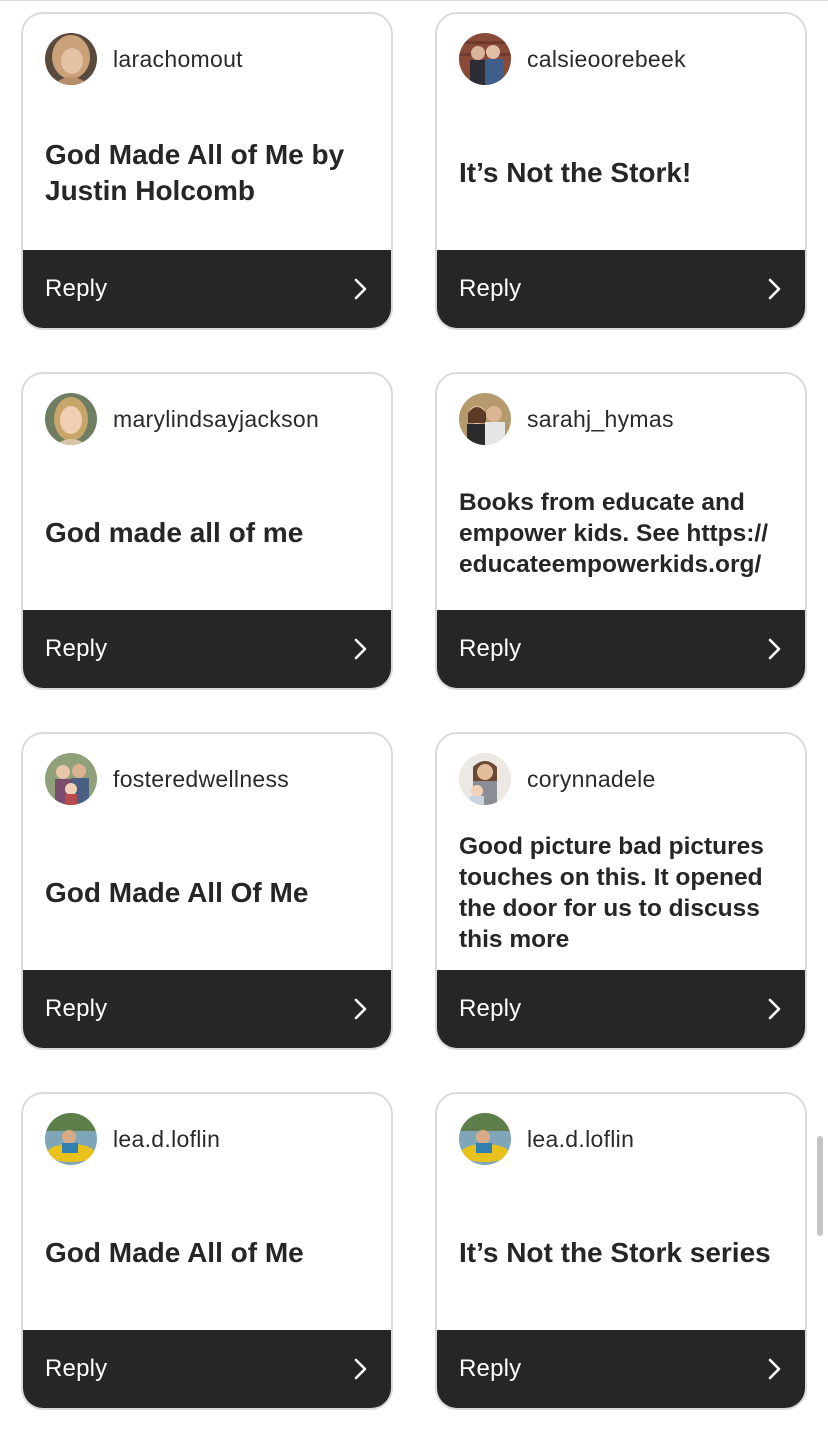  Describe the element at coordinates (216, 419) in the screenshot. I see `username: marylindsayjackson` at that location.